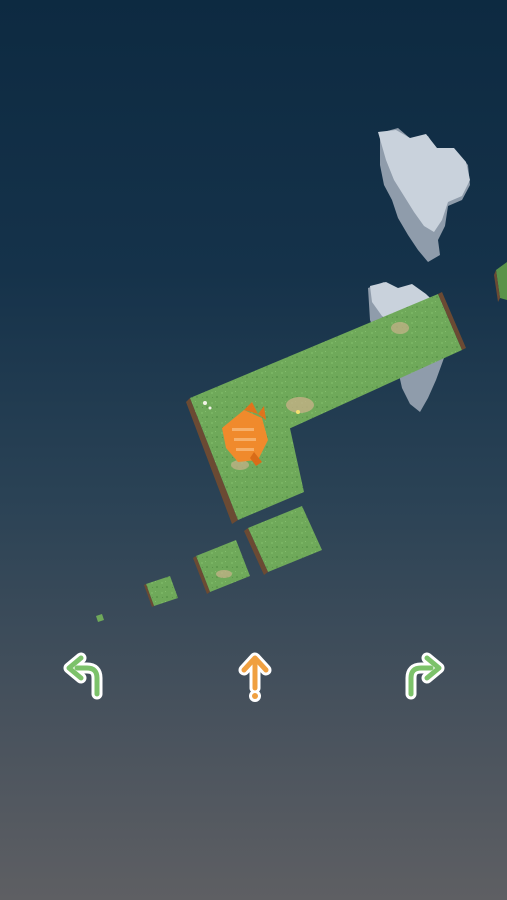  I want to click on distant-tile, so click(500, 282).